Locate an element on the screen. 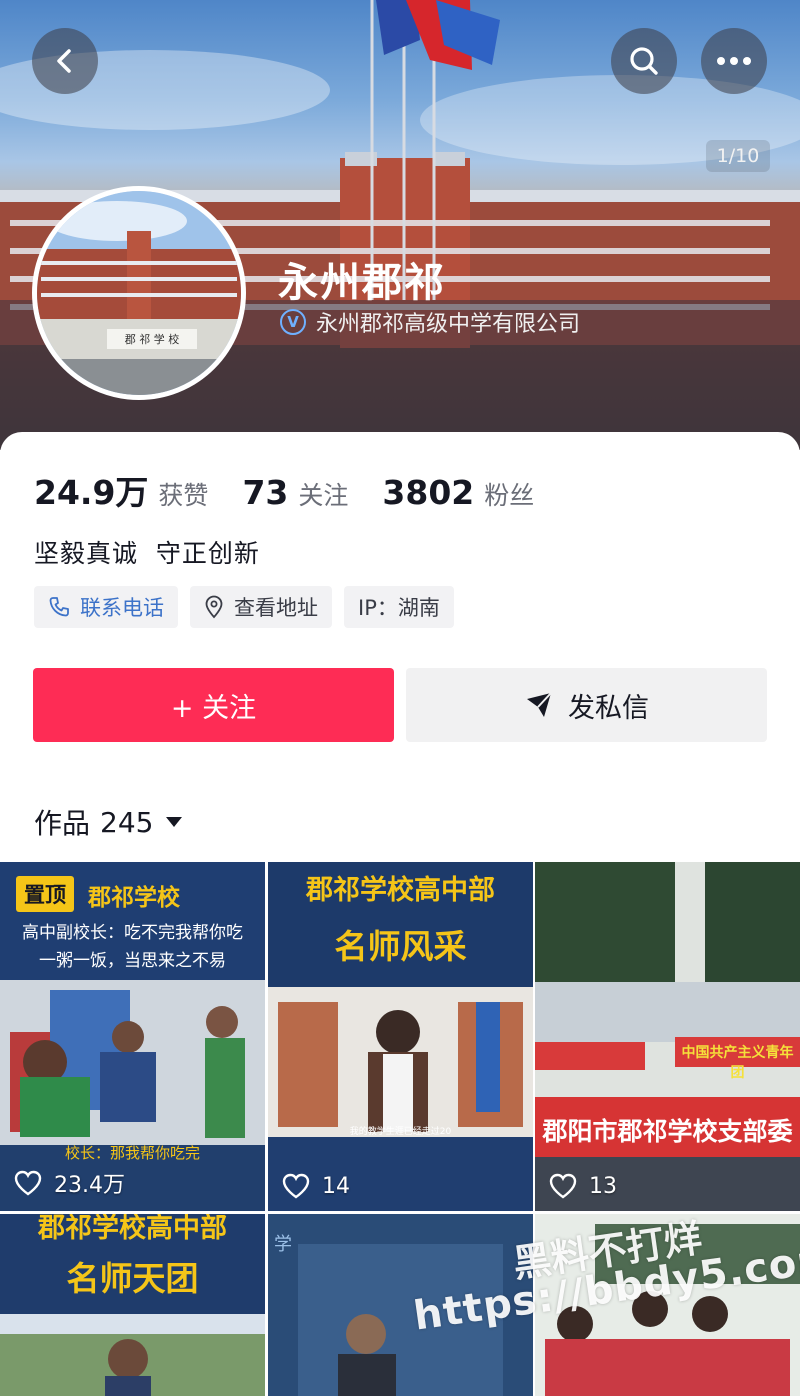  tile-like-value: 13 is located at coordinates (603, 1186).